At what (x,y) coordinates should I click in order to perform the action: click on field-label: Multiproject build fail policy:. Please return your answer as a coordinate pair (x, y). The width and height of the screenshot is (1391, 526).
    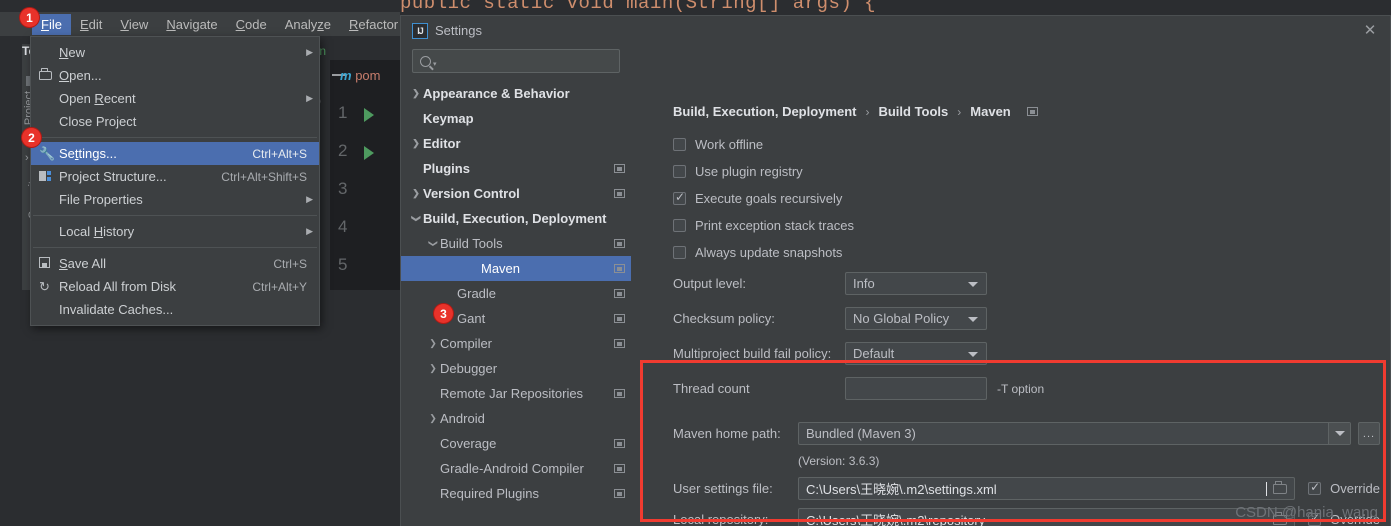
    Looking at the image, I should click on (752, 353).